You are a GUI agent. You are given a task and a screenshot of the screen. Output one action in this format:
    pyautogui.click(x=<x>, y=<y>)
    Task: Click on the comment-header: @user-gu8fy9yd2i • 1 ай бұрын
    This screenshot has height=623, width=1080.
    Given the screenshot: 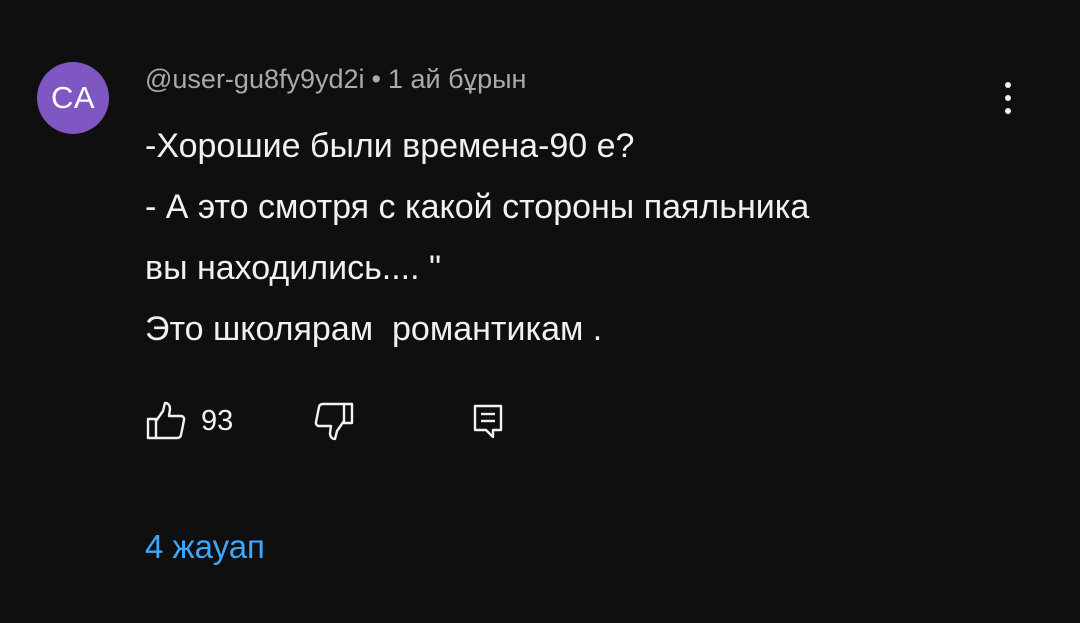 What is the action you would take?
    pyautogui.click(x=335, y=79)
    